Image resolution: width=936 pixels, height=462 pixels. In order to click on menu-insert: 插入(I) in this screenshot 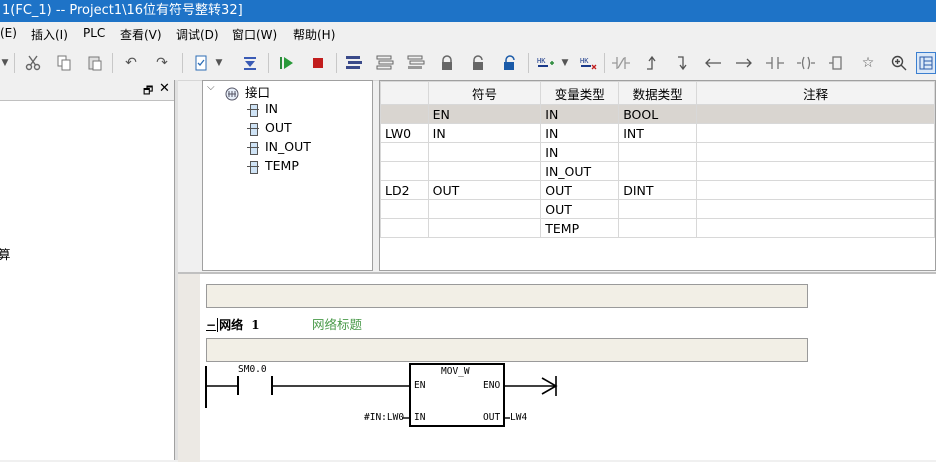, I will do `click(49, 34)`.